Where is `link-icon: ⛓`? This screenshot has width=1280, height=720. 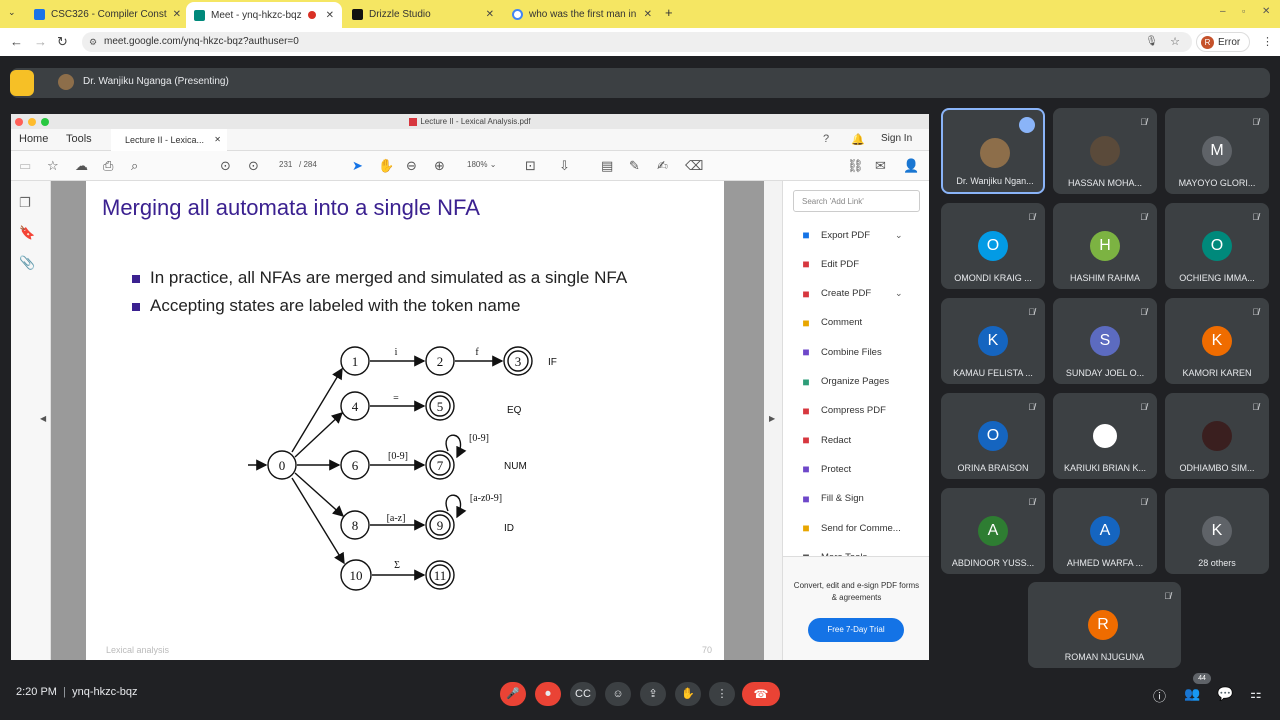
link-icon: ⛓ is located at coordinates (855, 166).